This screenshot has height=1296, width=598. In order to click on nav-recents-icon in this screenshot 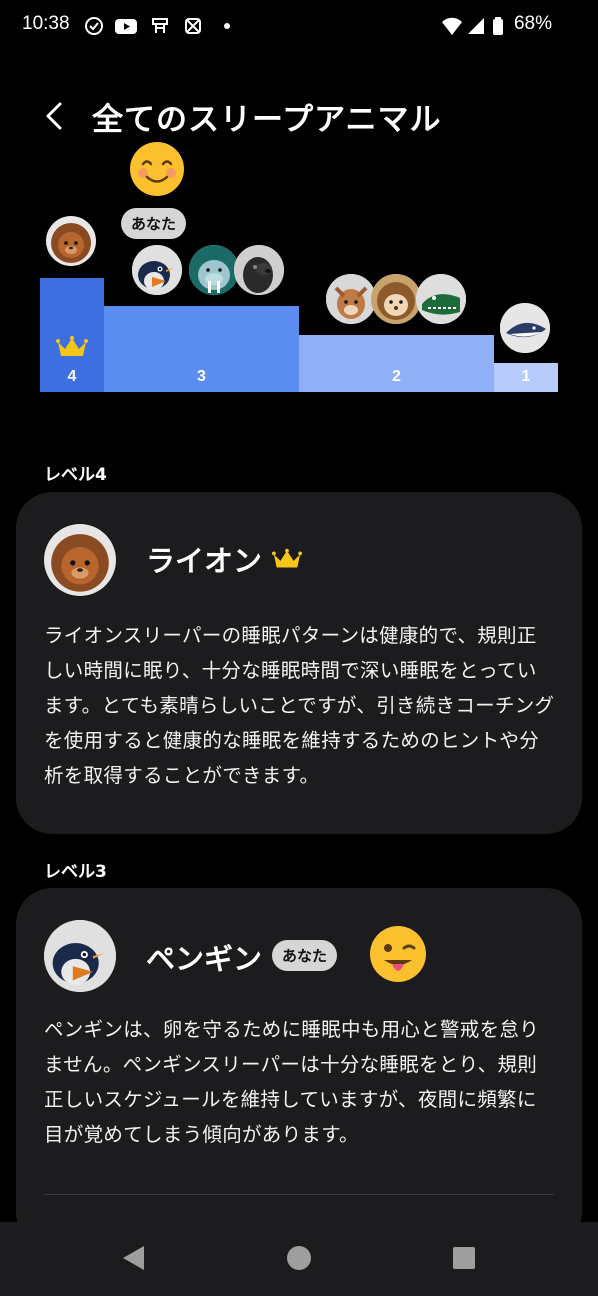, I will do `click(464, 1258)`.